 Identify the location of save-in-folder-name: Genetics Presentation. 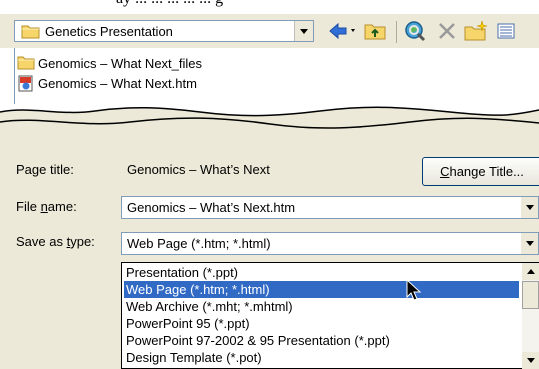
(109, 31).